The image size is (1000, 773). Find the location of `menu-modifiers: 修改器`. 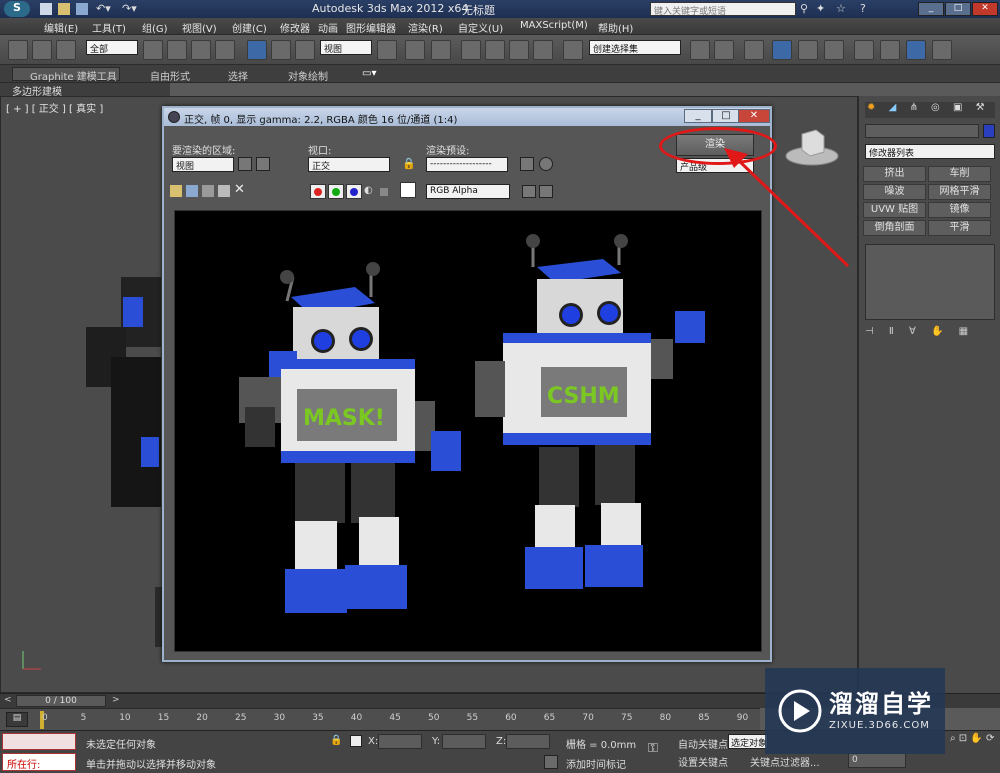

menu-modifiers: 修改器 is located at coordinates (295, 27).